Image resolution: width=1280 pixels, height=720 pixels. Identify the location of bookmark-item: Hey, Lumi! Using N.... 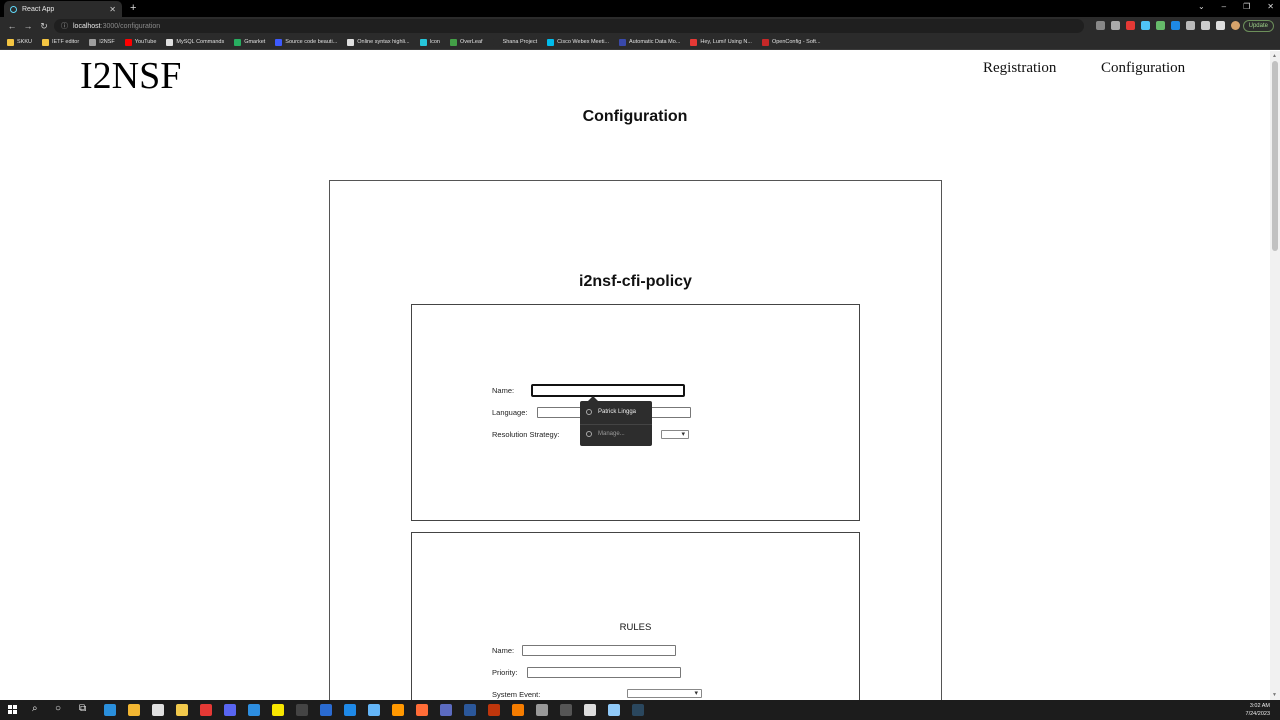
(721, 42).